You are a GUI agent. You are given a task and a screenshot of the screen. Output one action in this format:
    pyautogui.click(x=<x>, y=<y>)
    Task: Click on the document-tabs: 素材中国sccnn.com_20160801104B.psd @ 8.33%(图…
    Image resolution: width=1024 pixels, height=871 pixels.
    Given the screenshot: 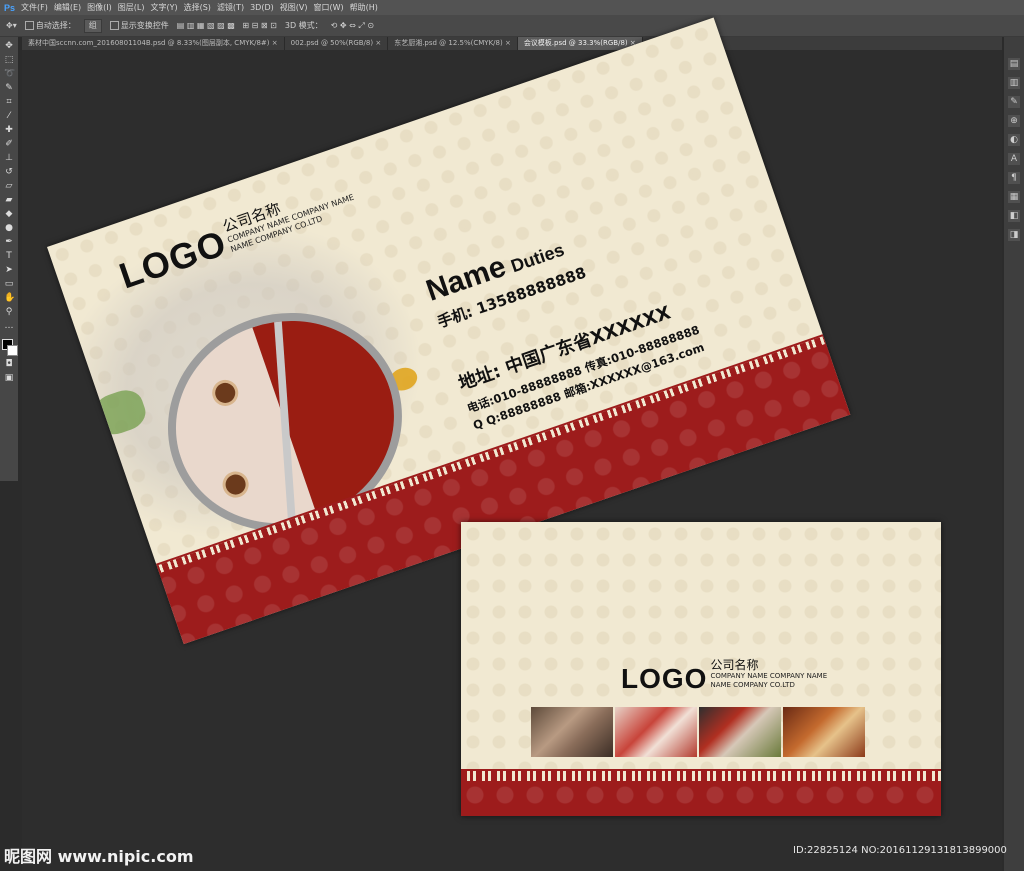 What is the action you would take?
    pyautogui.click(x=512, y=43)
    